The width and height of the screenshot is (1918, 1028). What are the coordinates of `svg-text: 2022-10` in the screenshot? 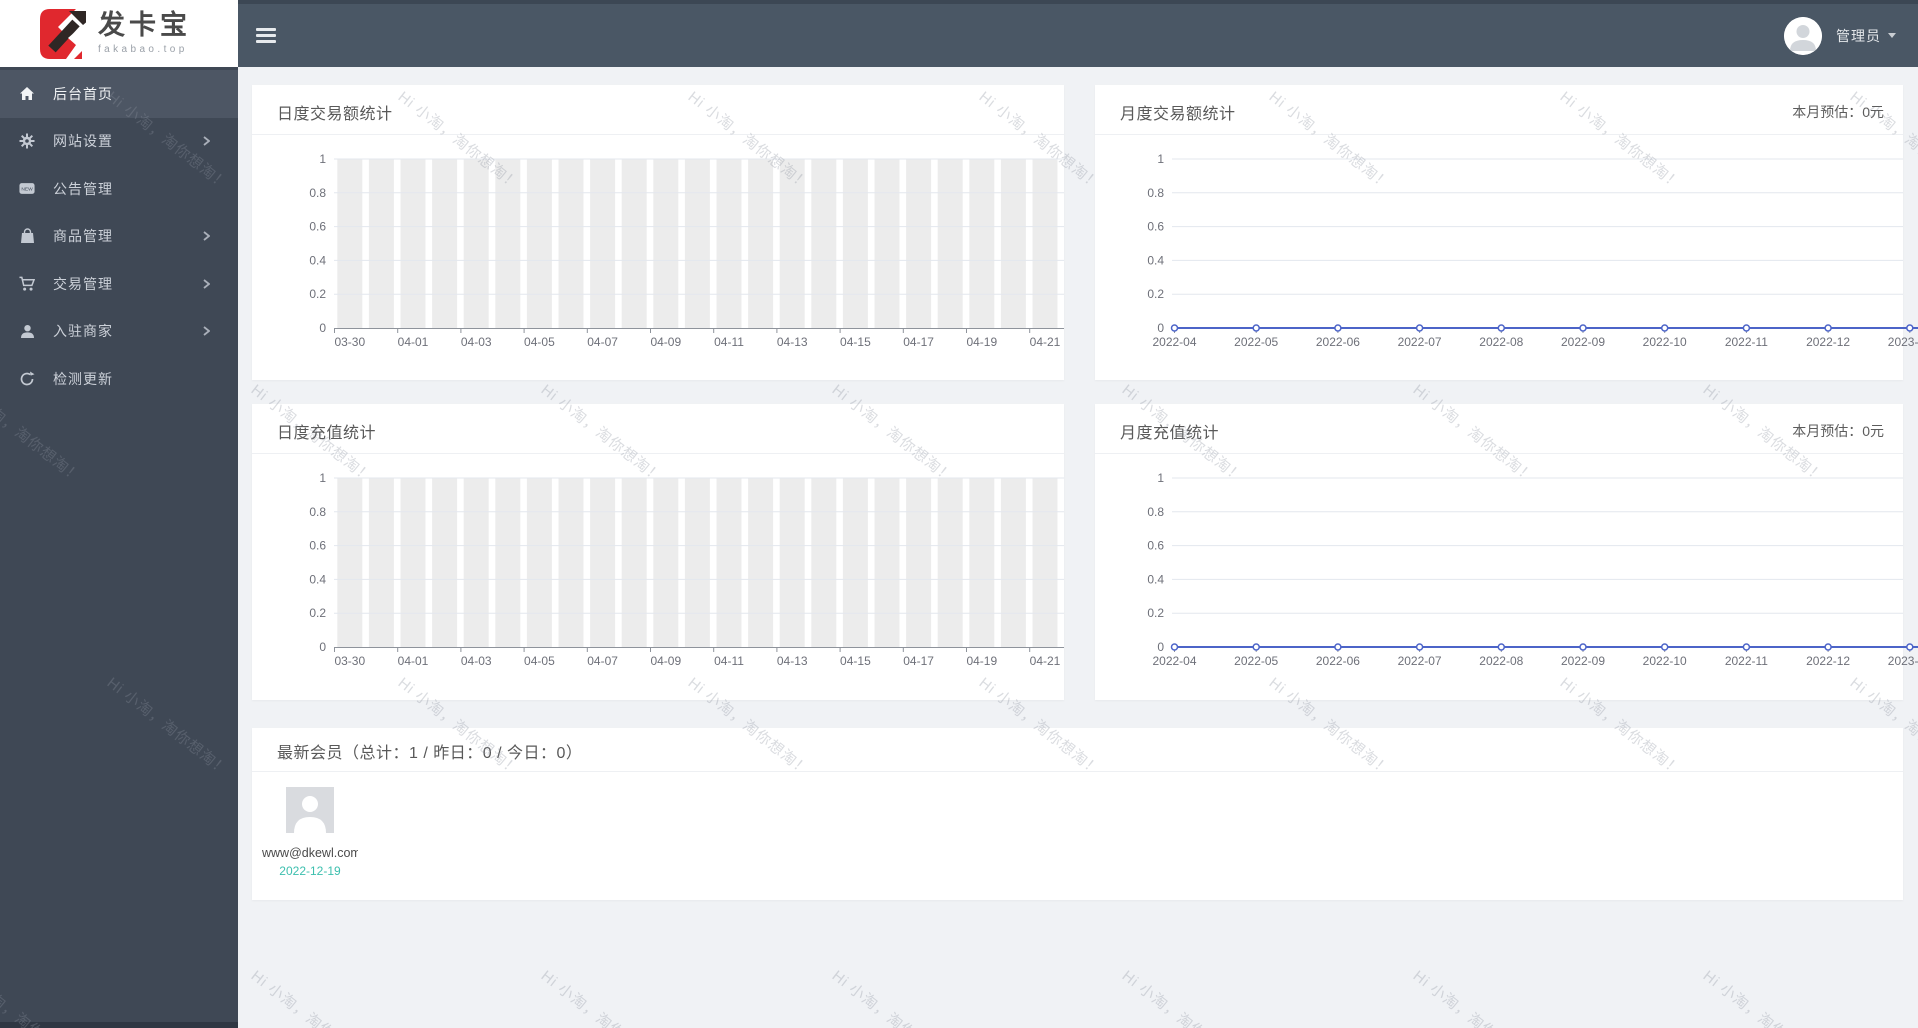 It's located at (1665, 342).